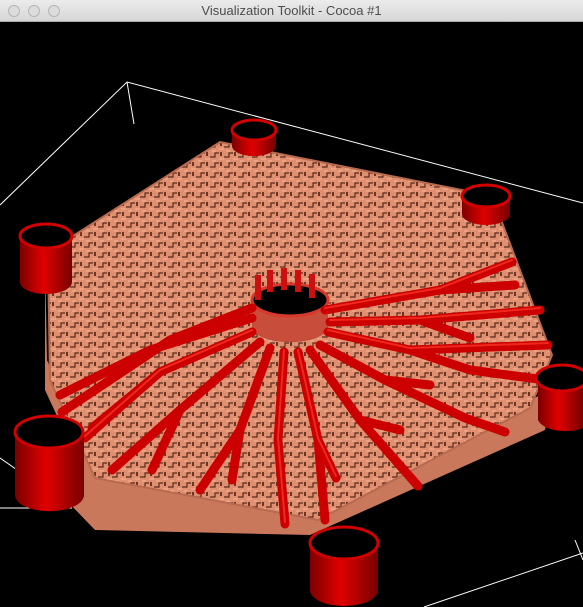  I want to click on pillar-bottom, so click(344, 565).